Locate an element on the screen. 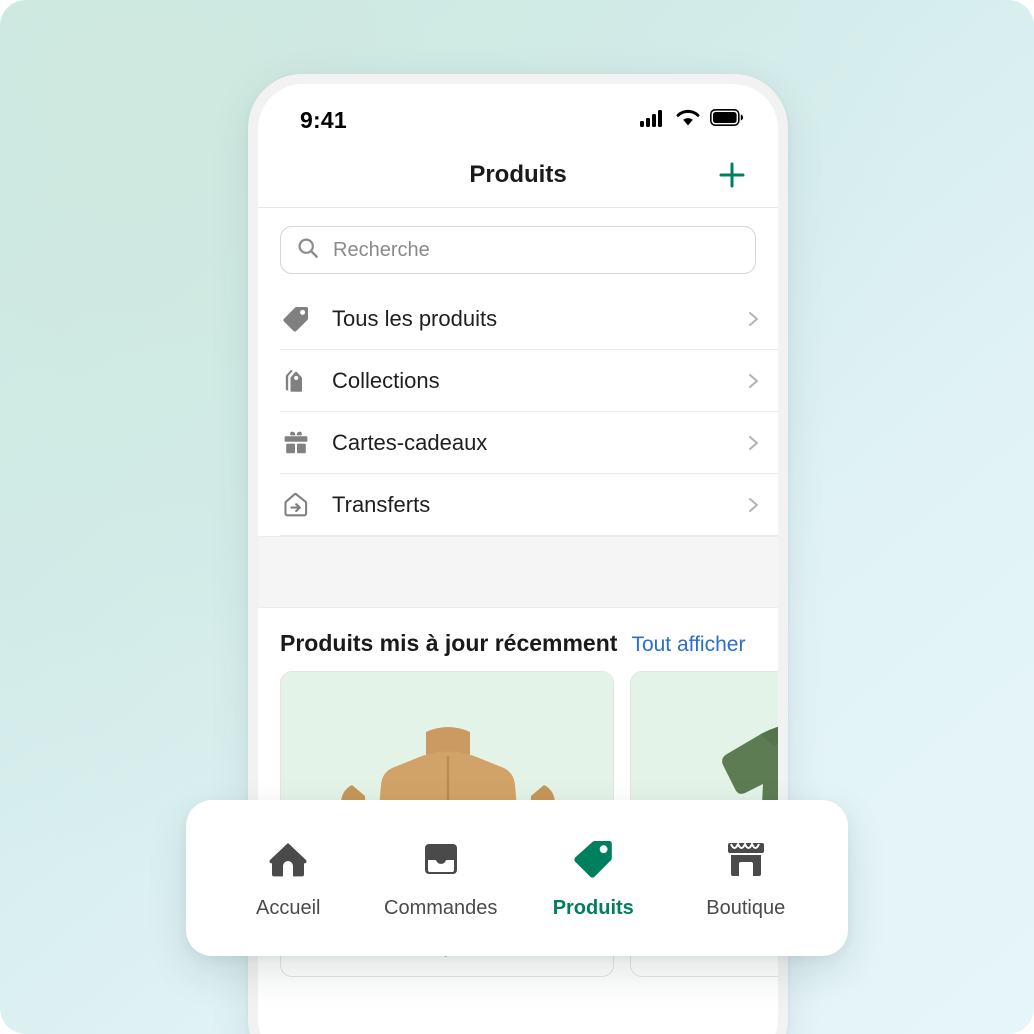 The height and width of the screenshot is (1034, 1034). search-box is located at coordinates (518, 250).